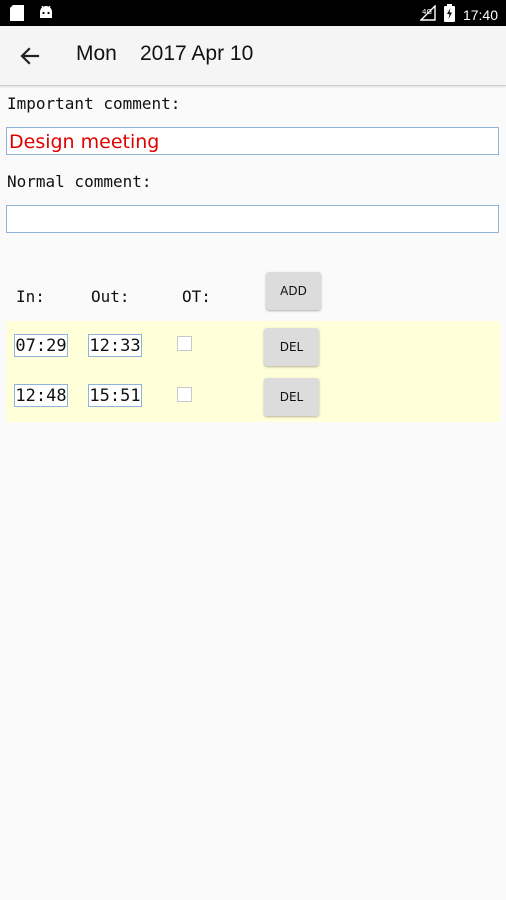  Describe the element at coordinates (30, 296) in the screenshot. I see `in-header: In:` at that location.